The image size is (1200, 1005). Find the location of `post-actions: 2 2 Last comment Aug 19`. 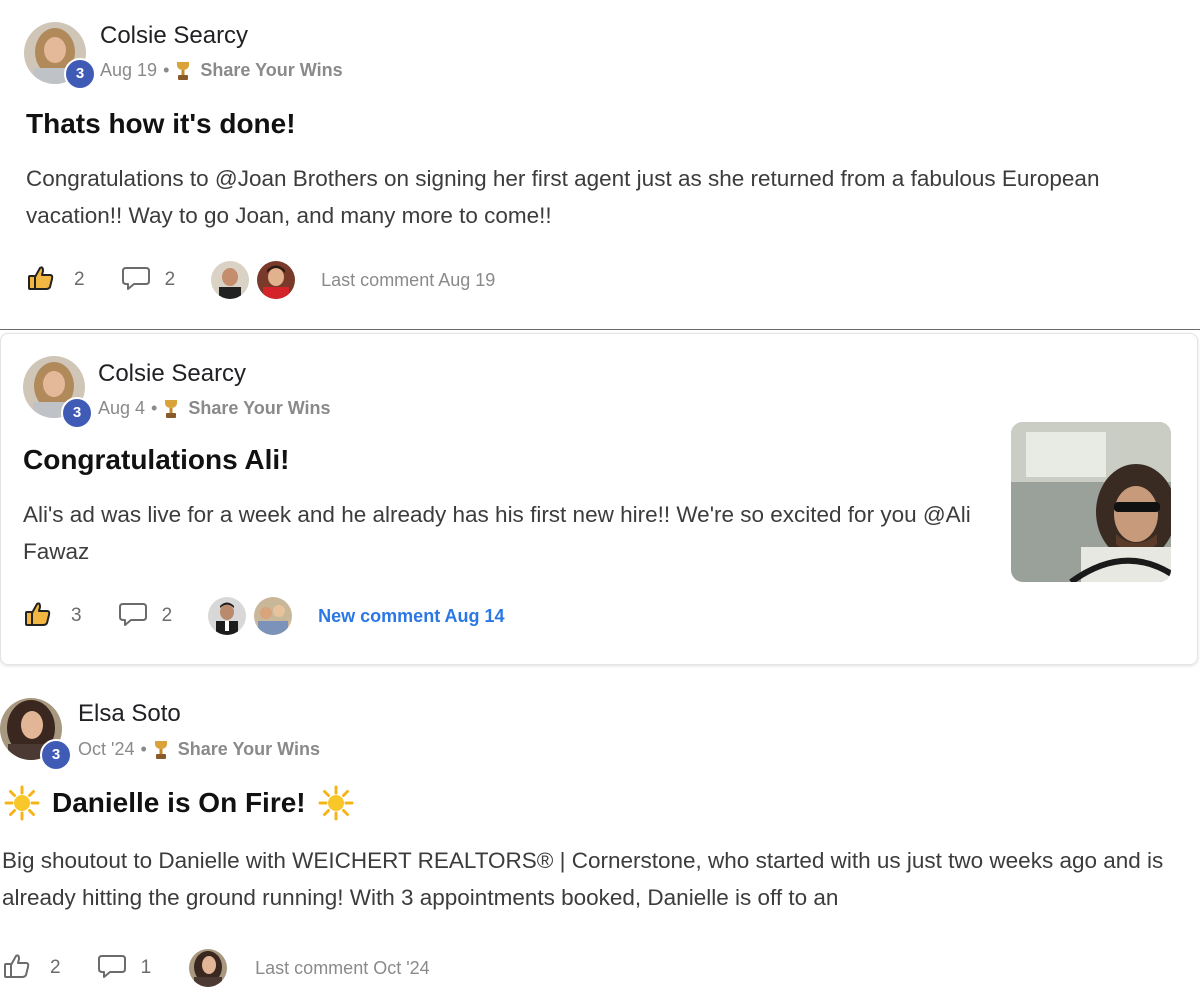

post-actions: 2 2 Last comment Aug 19 is located at coordinates (260, 280).